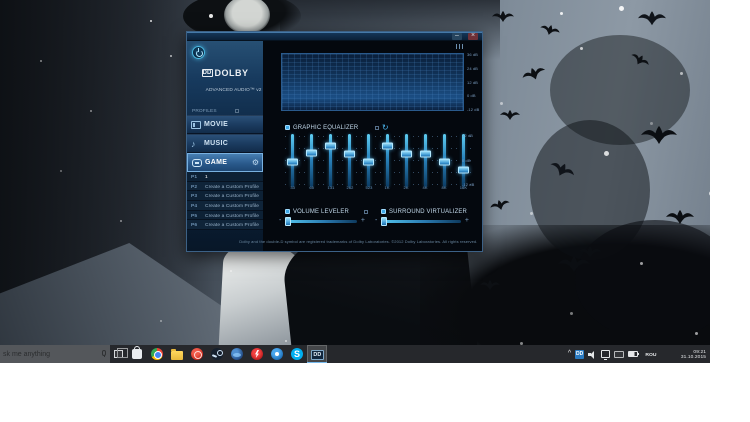 This screenshot has width=750, height=422. I want to click on volume-leveler-slider: - +, so click(322, 221).